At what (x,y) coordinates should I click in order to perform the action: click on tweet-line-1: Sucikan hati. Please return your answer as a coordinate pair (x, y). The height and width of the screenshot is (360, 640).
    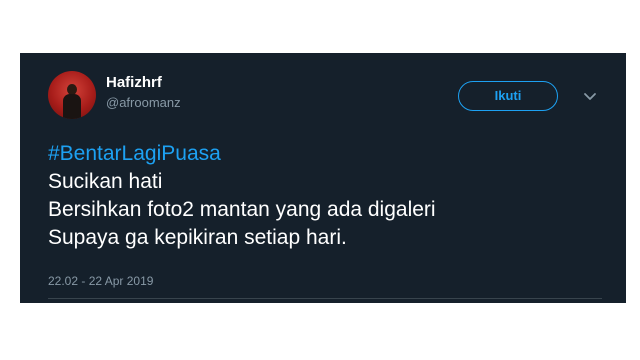
    Looking at the image, I should click on (105, 181).